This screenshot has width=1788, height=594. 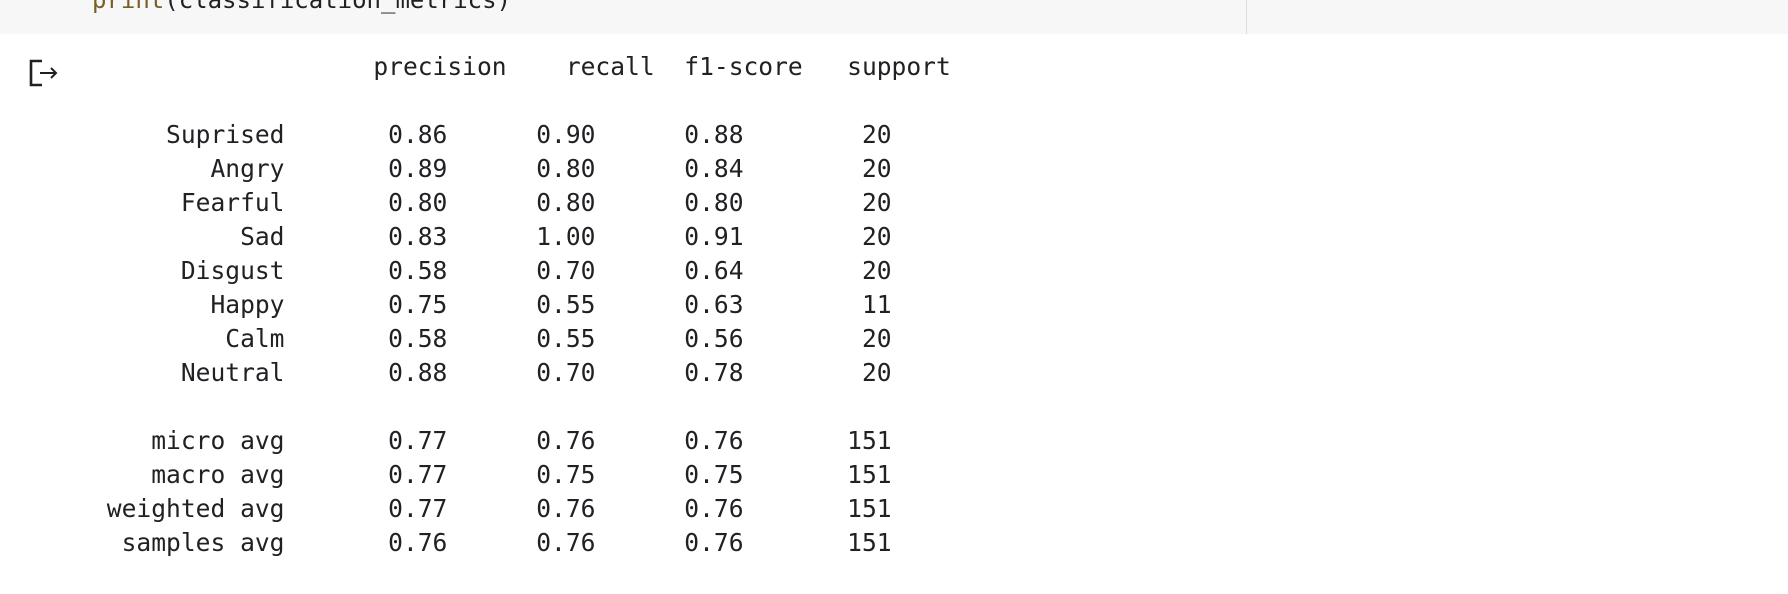 I want to click on print-function: print, so click(x=128, y=7).